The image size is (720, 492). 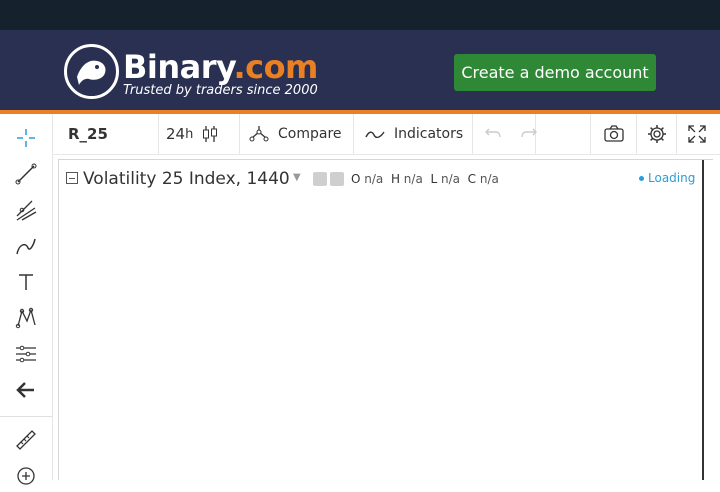 What do you see at coordinates (259, 134) in the screenshot?
I see `compare-icon` at bounding box center [259, 134].